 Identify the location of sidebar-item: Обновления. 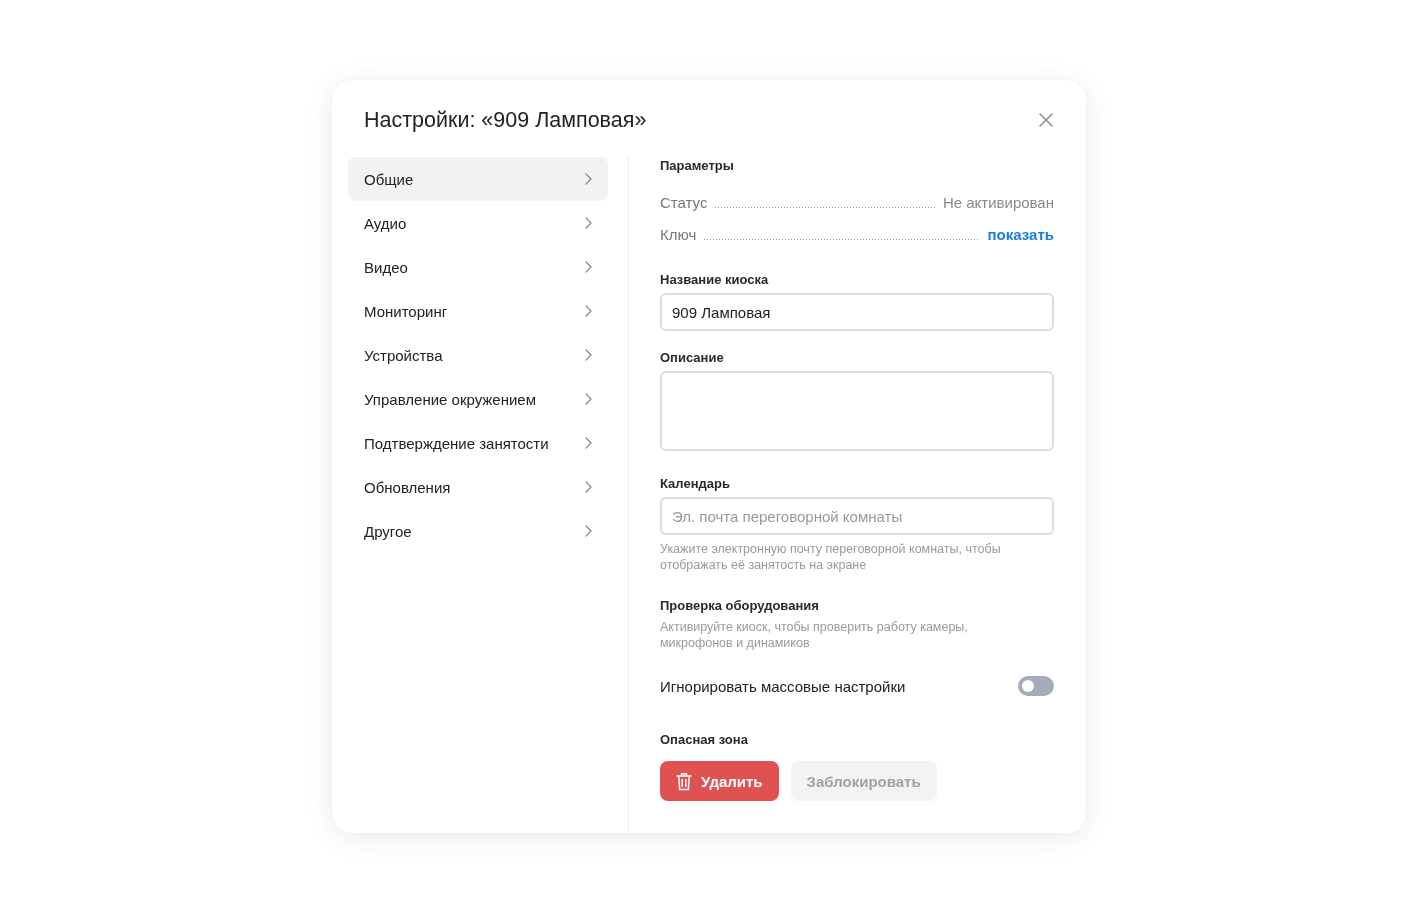
(478, 487).